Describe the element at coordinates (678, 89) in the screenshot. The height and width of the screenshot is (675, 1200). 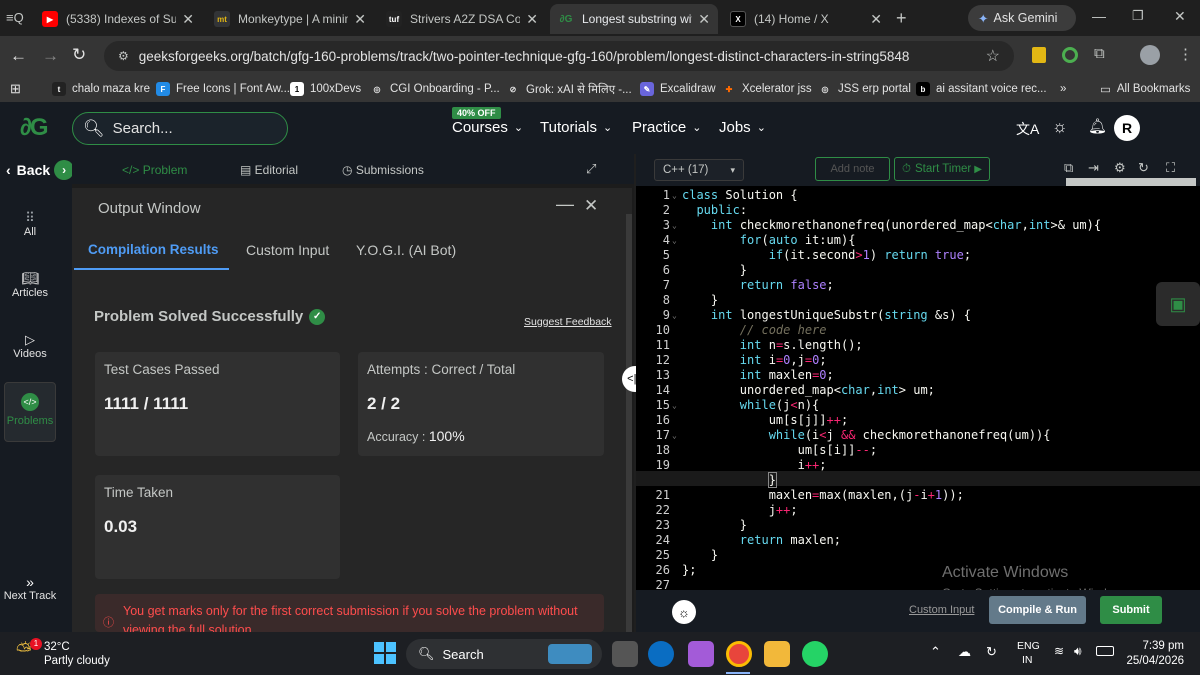
I see `bookmark-item: ✎ Excalidraw` at that location.